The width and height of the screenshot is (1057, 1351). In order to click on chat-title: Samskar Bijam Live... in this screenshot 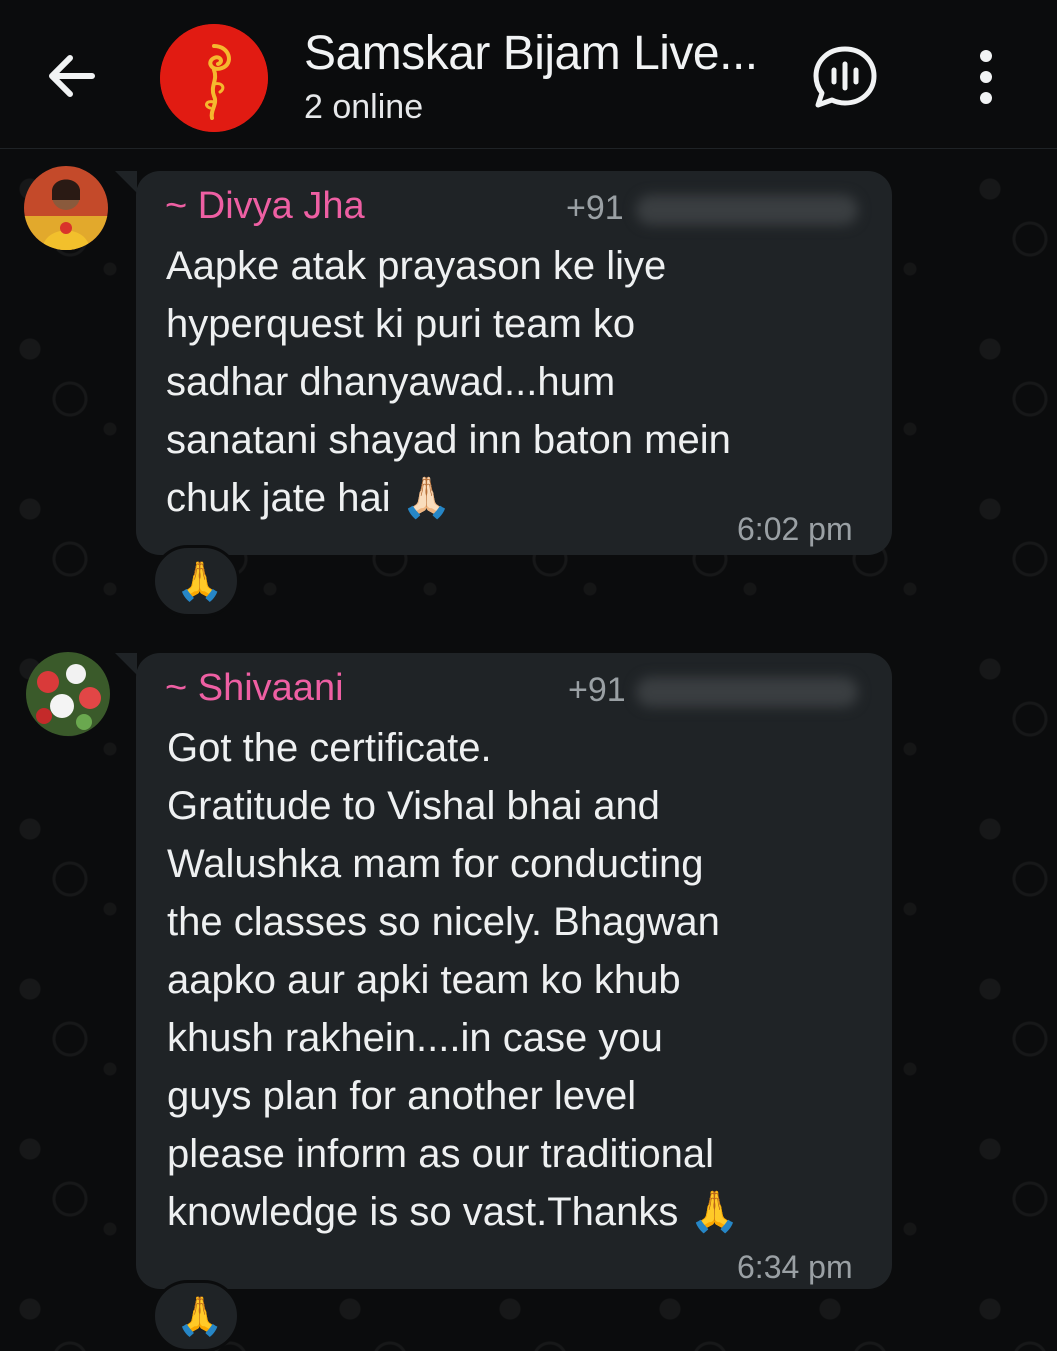, I will do `click(531, 53)`.